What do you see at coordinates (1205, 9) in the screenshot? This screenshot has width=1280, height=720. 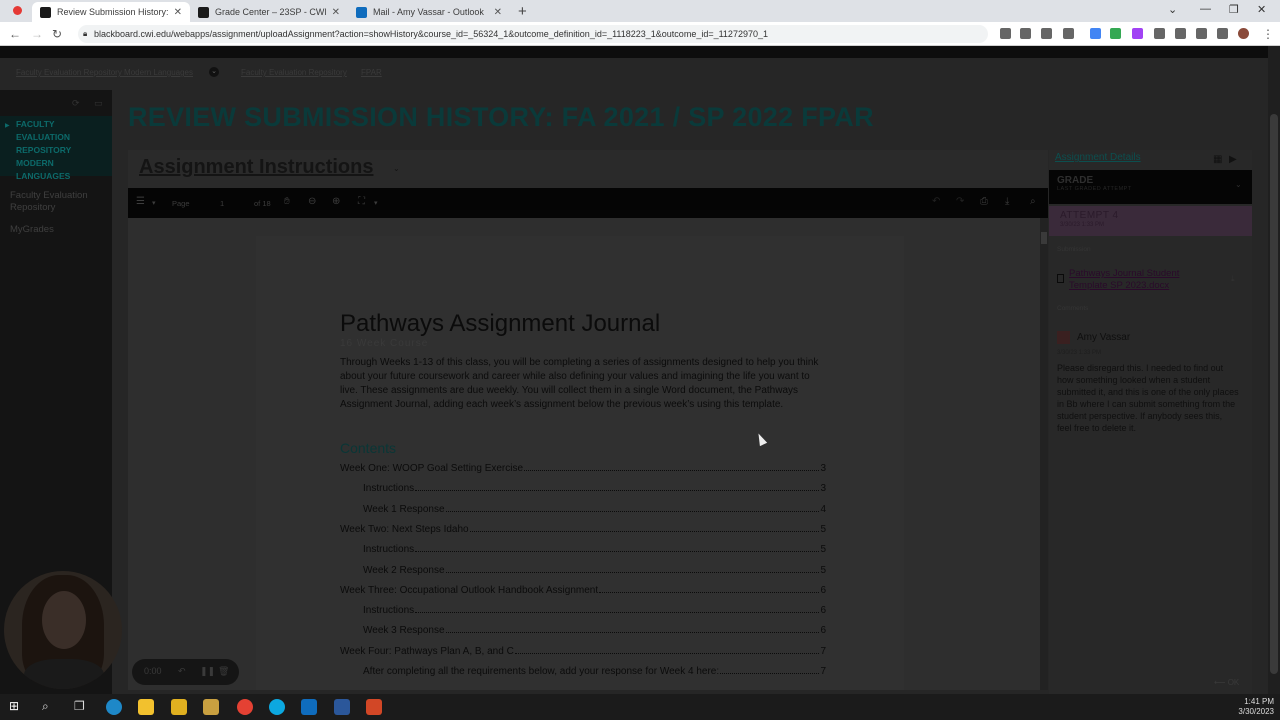 I see `minimize-icon: —` at bounding box center [1205, 9].